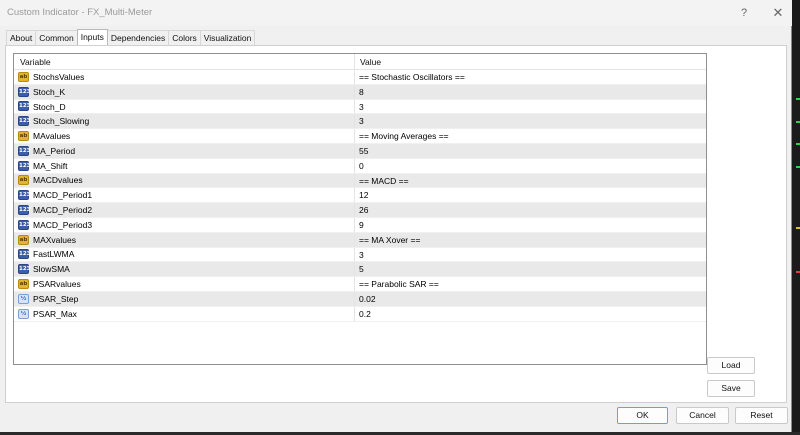 This screenshot has width=800, height=435. I want to click on table-row: ab PSARvalues == Parabolic SAR ==, so click(360, 284).